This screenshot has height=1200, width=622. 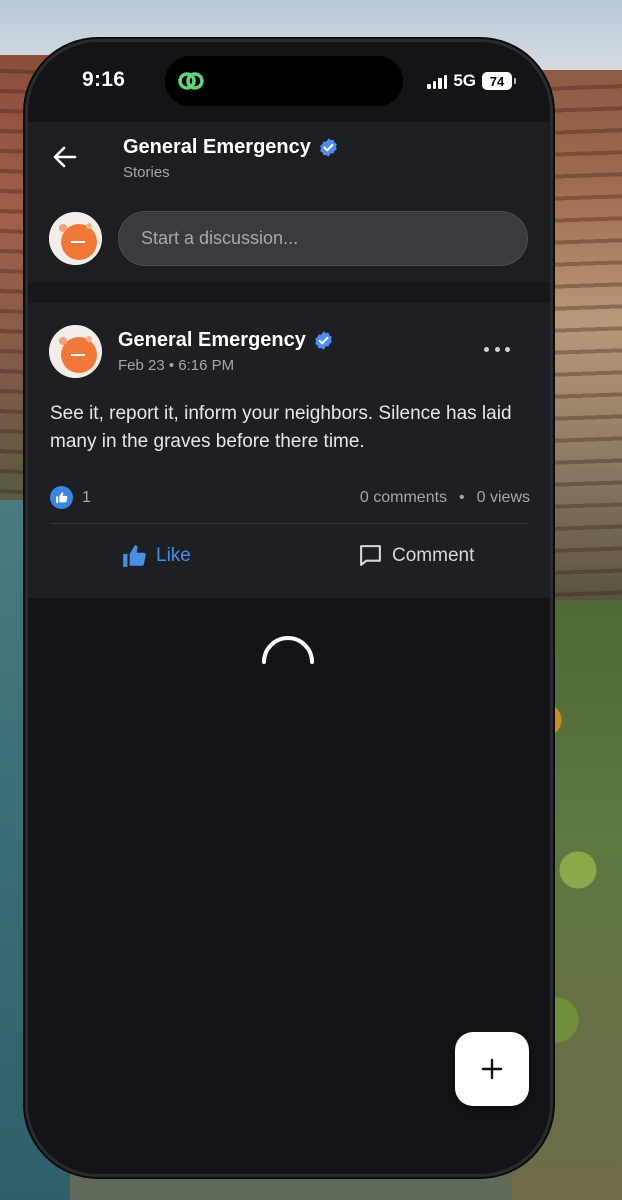 I want to click on network-type: 5G, so click(x=464, y=80).